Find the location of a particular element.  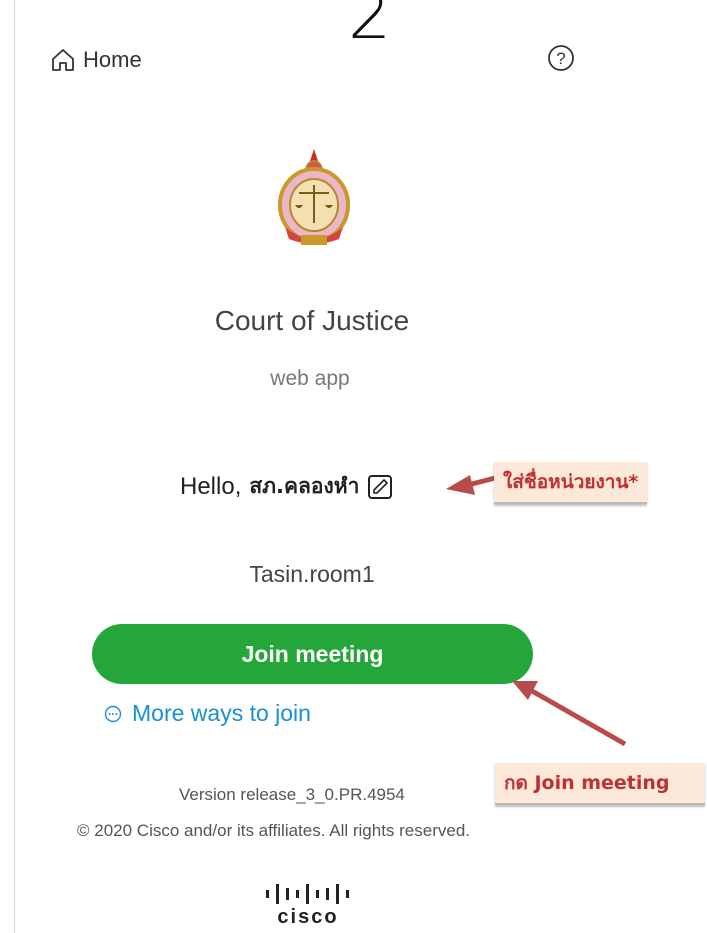

version-text: Version release_3_0.PR.4954 is located at coordinates (292, 794).